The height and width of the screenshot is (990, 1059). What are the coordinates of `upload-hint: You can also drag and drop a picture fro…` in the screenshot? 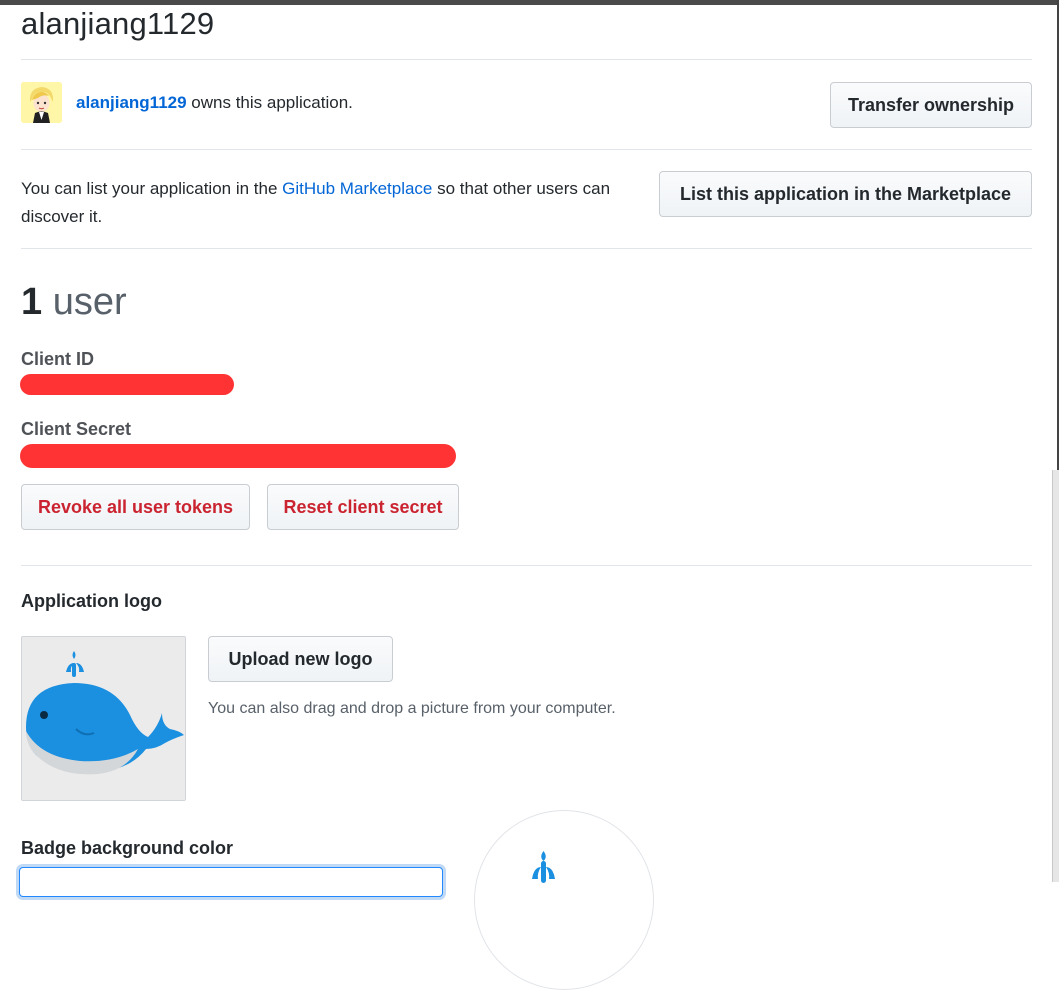 It's located at (412, 708).